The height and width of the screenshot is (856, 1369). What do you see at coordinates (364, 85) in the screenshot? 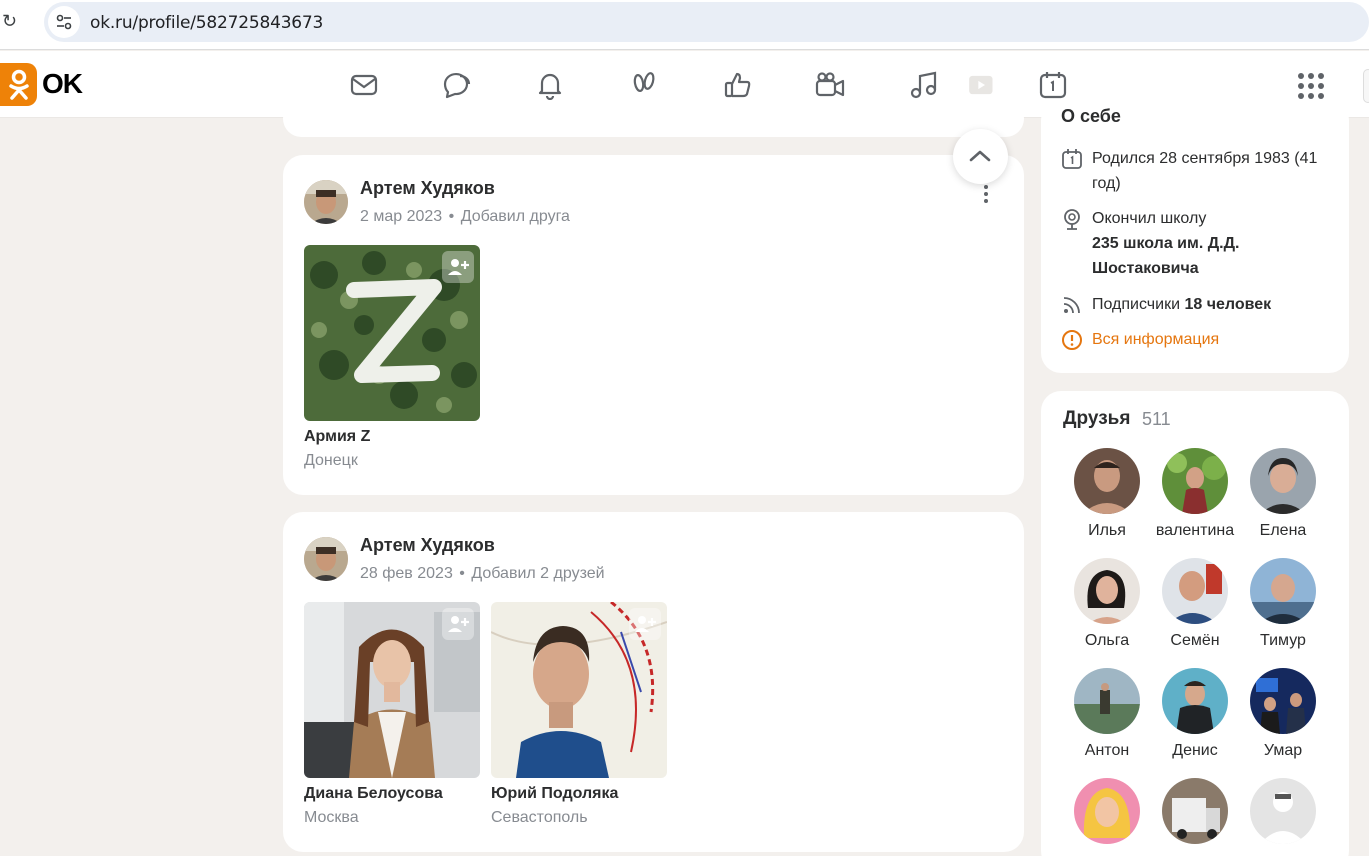
I see `messages-icon` at bounding box center [364, 85].